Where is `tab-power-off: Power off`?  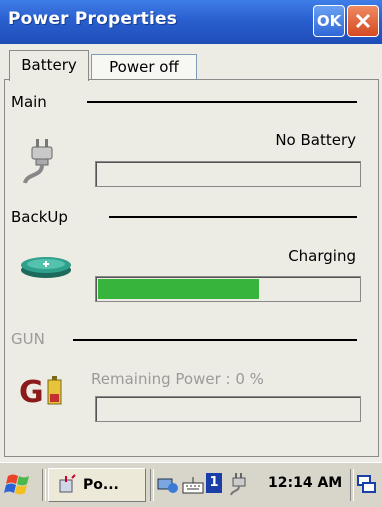 tab-power-off: Power off is located at coordinates (144, 67).